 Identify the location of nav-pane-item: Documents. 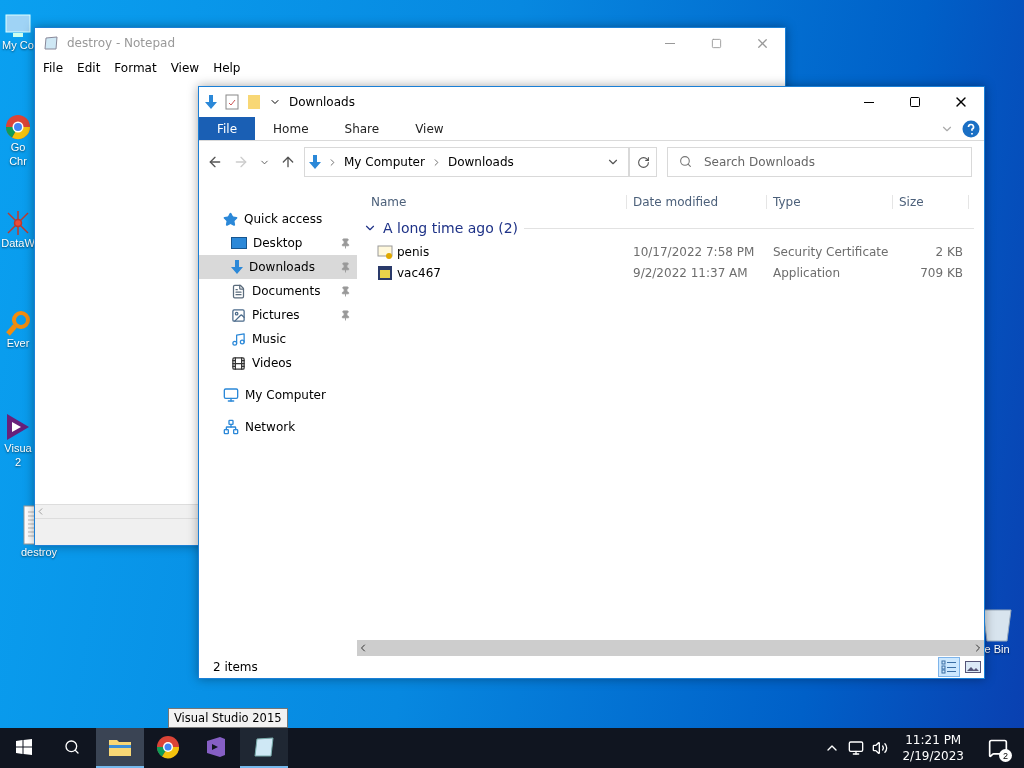
(278, 291).